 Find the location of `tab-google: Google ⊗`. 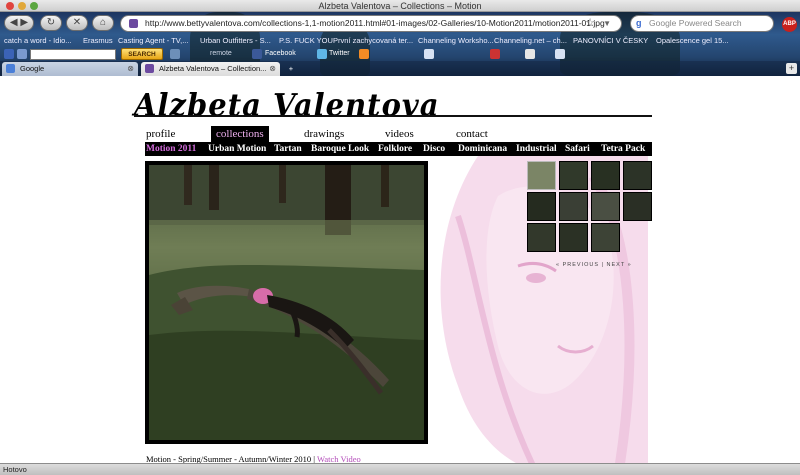

tab-google: Google ⊗ is located at coordinates (70, 69).